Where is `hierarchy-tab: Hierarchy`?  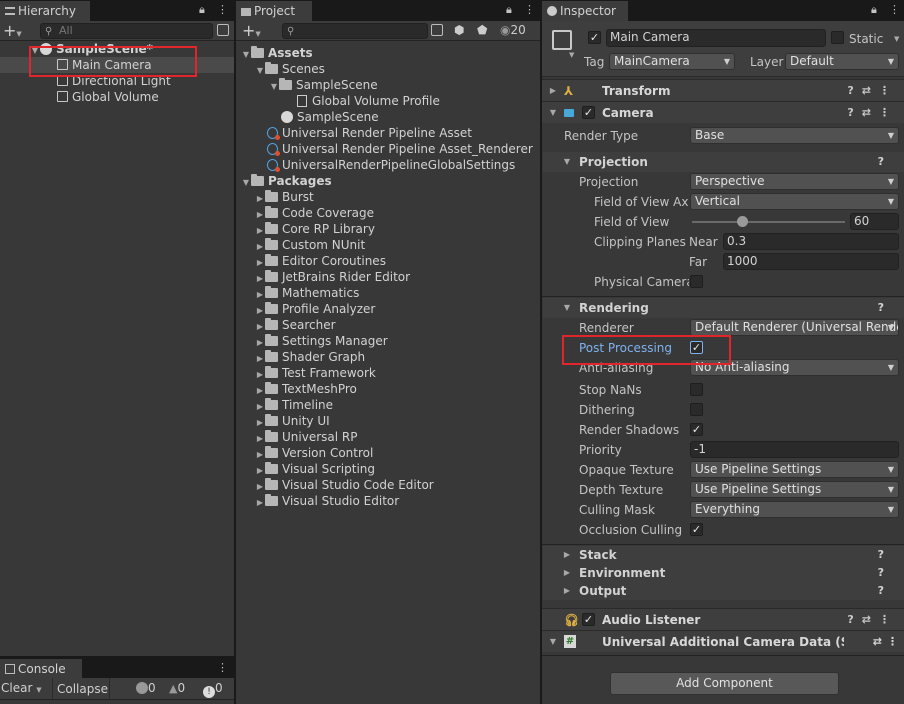
hierarchy-tab: Hierarchy is located at coordinates (45, 11).